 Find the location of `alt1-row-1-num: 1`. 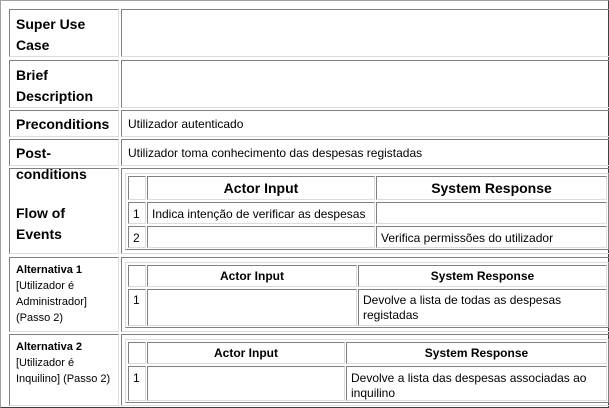

alt1-row-1-num: 1 is located at coordinates (137, 307).